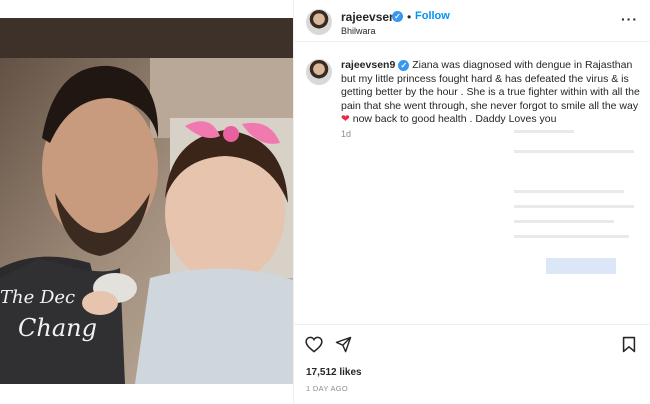 This screenshot has height=404, width=650. I want to click on author-avatar, so click(319, 22).